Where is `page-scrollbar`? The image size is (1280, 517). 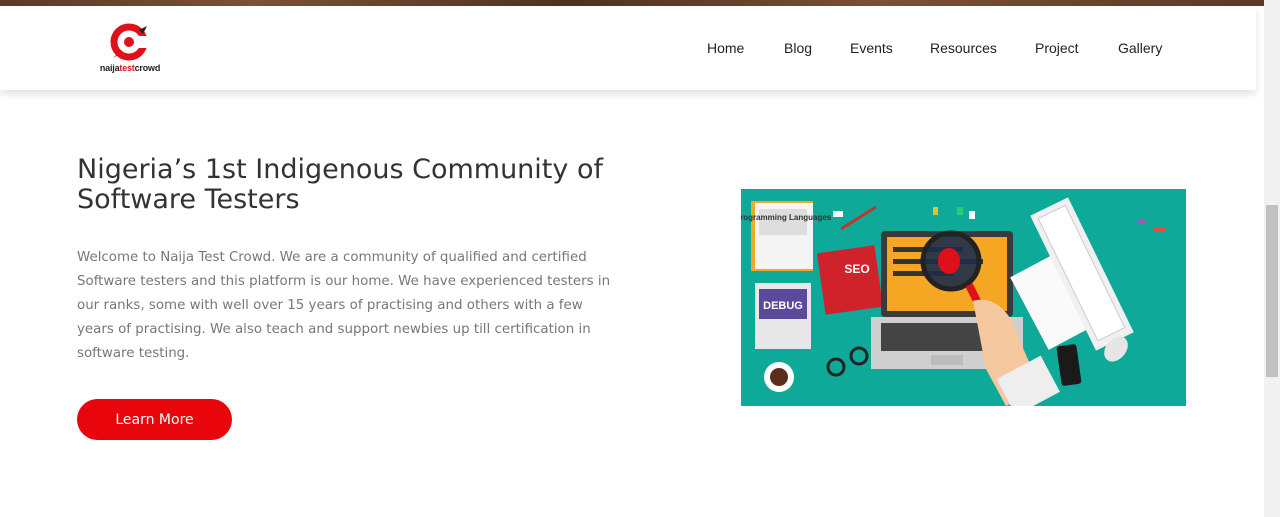
page-scrollbar is located at coordinates (1272, 258).